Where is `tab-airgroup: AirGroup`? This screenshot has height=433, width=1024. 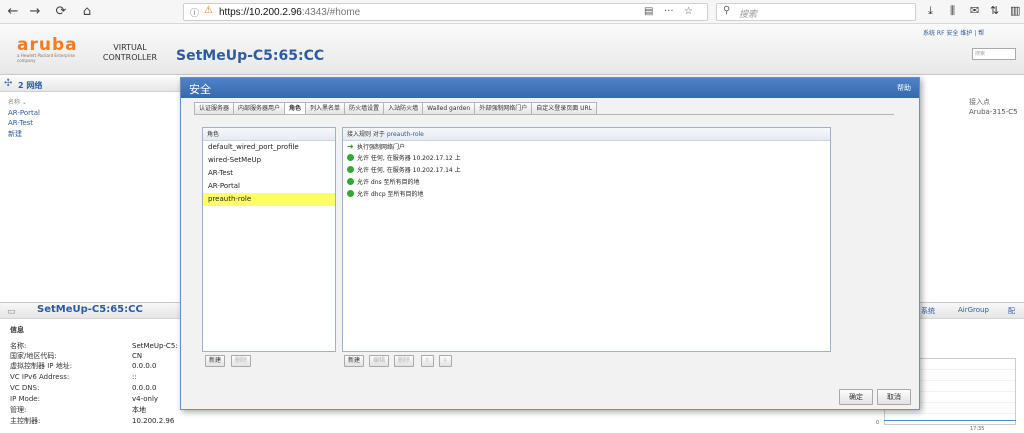
tab-airgroup: AirGroup is located at coordinates (973, 310).